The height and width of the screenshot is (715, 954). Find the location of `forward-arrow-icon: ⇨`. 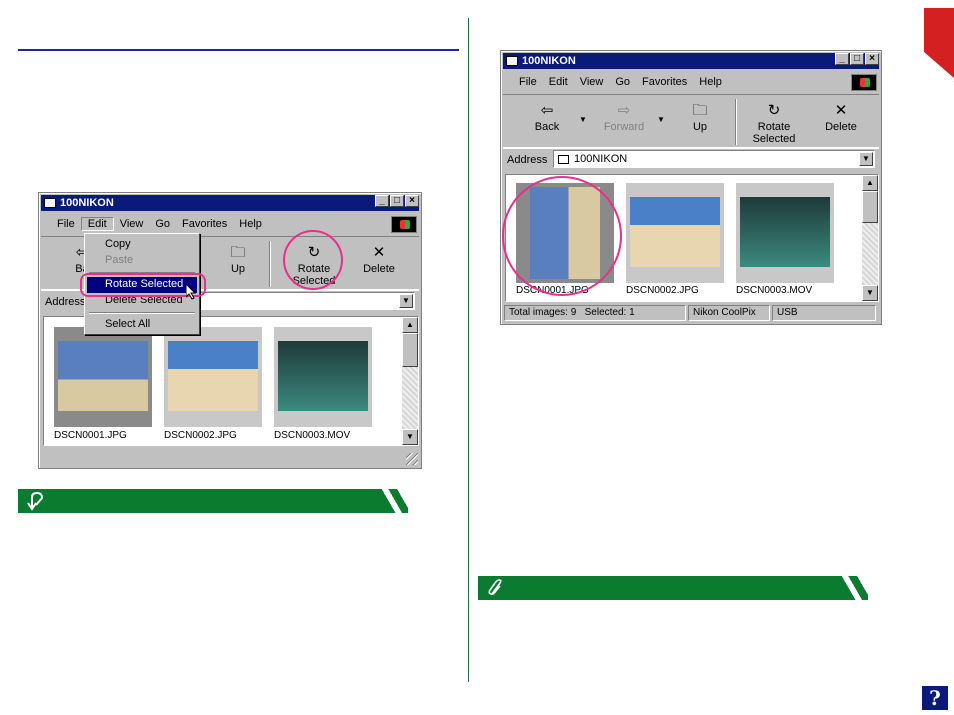

forward-arrow-icon: ⇨ is located at coordinates (624, 110).